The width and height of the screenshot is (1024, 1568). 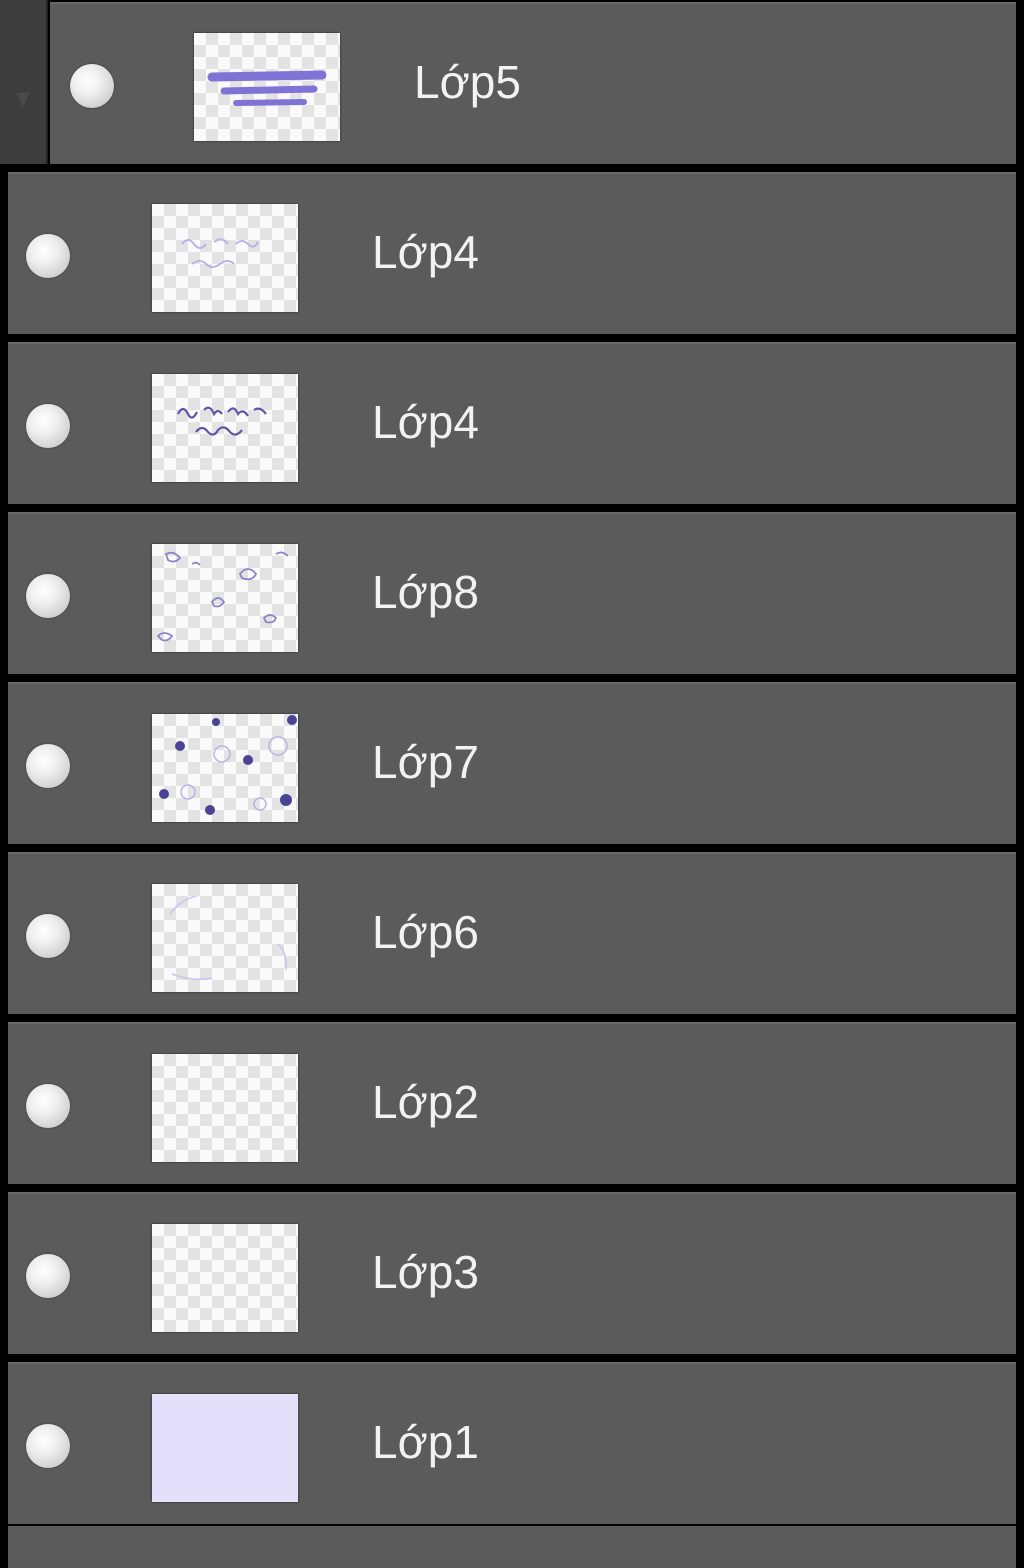 I want to click on layer-row-lop4-b: Lớp4, so click(x=512, y=423).